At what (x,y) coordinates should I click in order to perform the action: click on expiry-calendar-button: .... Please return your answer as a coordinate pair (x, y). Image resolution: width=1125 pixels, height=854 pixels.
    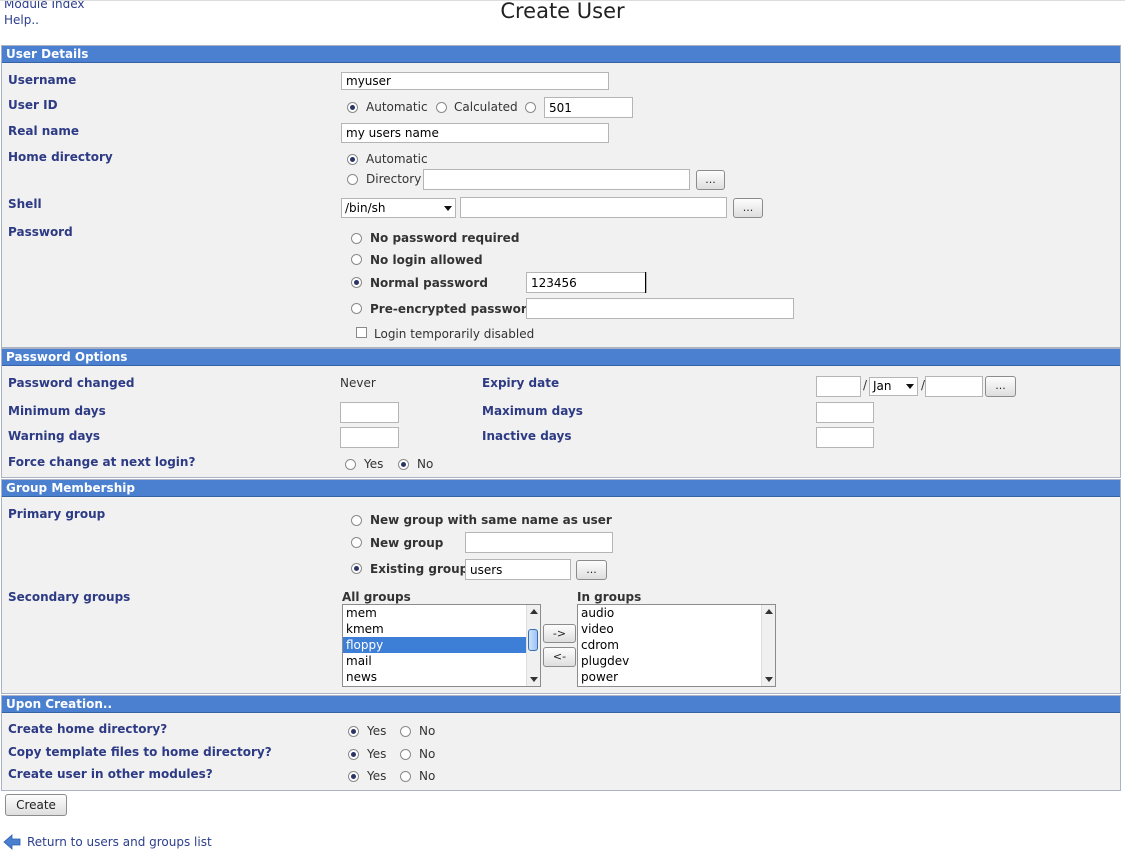
    Looking at the image, I should click on (1000, 386).